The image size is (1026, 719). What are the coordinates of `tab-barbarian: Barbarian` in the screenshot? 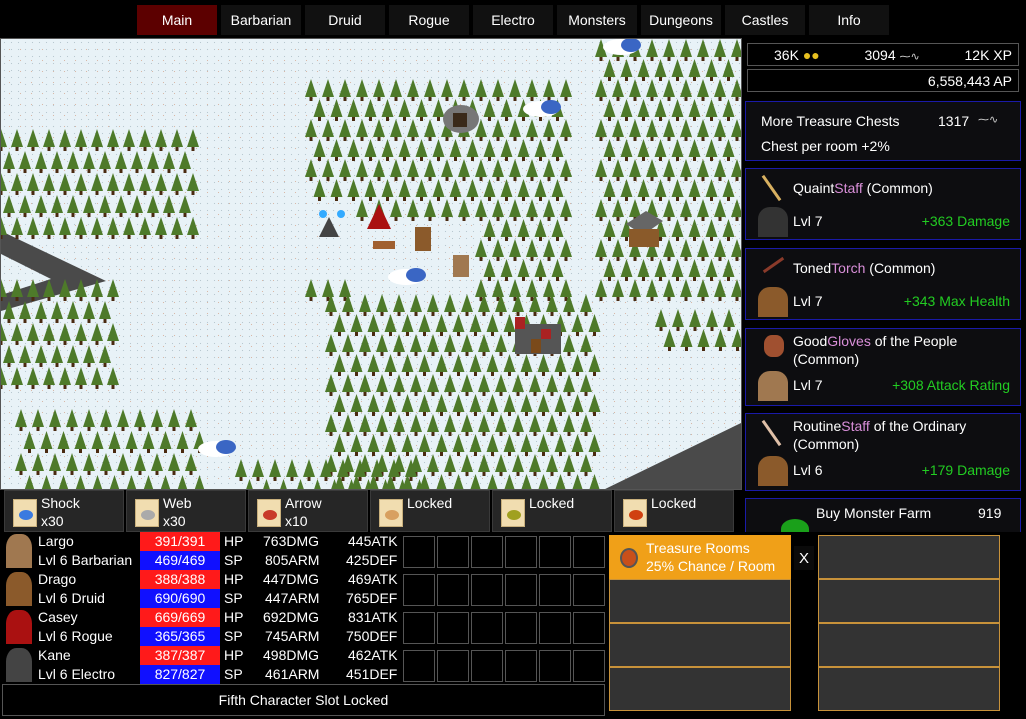 It's located at (261, 20).